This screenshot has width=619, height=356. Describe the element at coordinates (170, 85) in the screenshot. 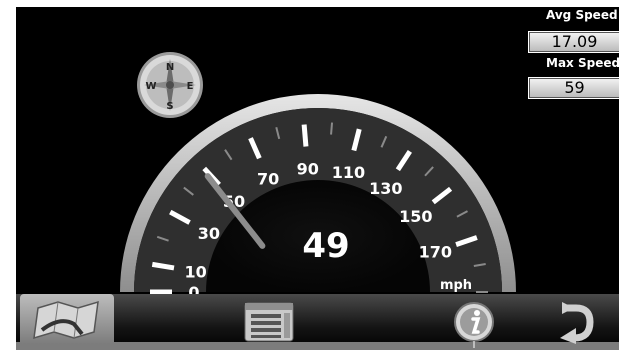

I see `compass-icon: N S W E` at that location.